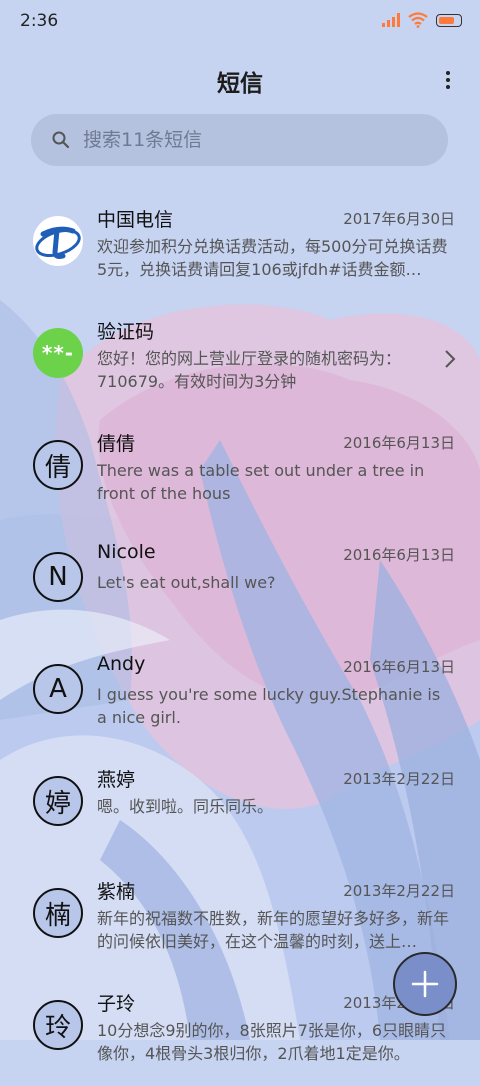  I want to click on status-time: 2:36, so click(39, 21).